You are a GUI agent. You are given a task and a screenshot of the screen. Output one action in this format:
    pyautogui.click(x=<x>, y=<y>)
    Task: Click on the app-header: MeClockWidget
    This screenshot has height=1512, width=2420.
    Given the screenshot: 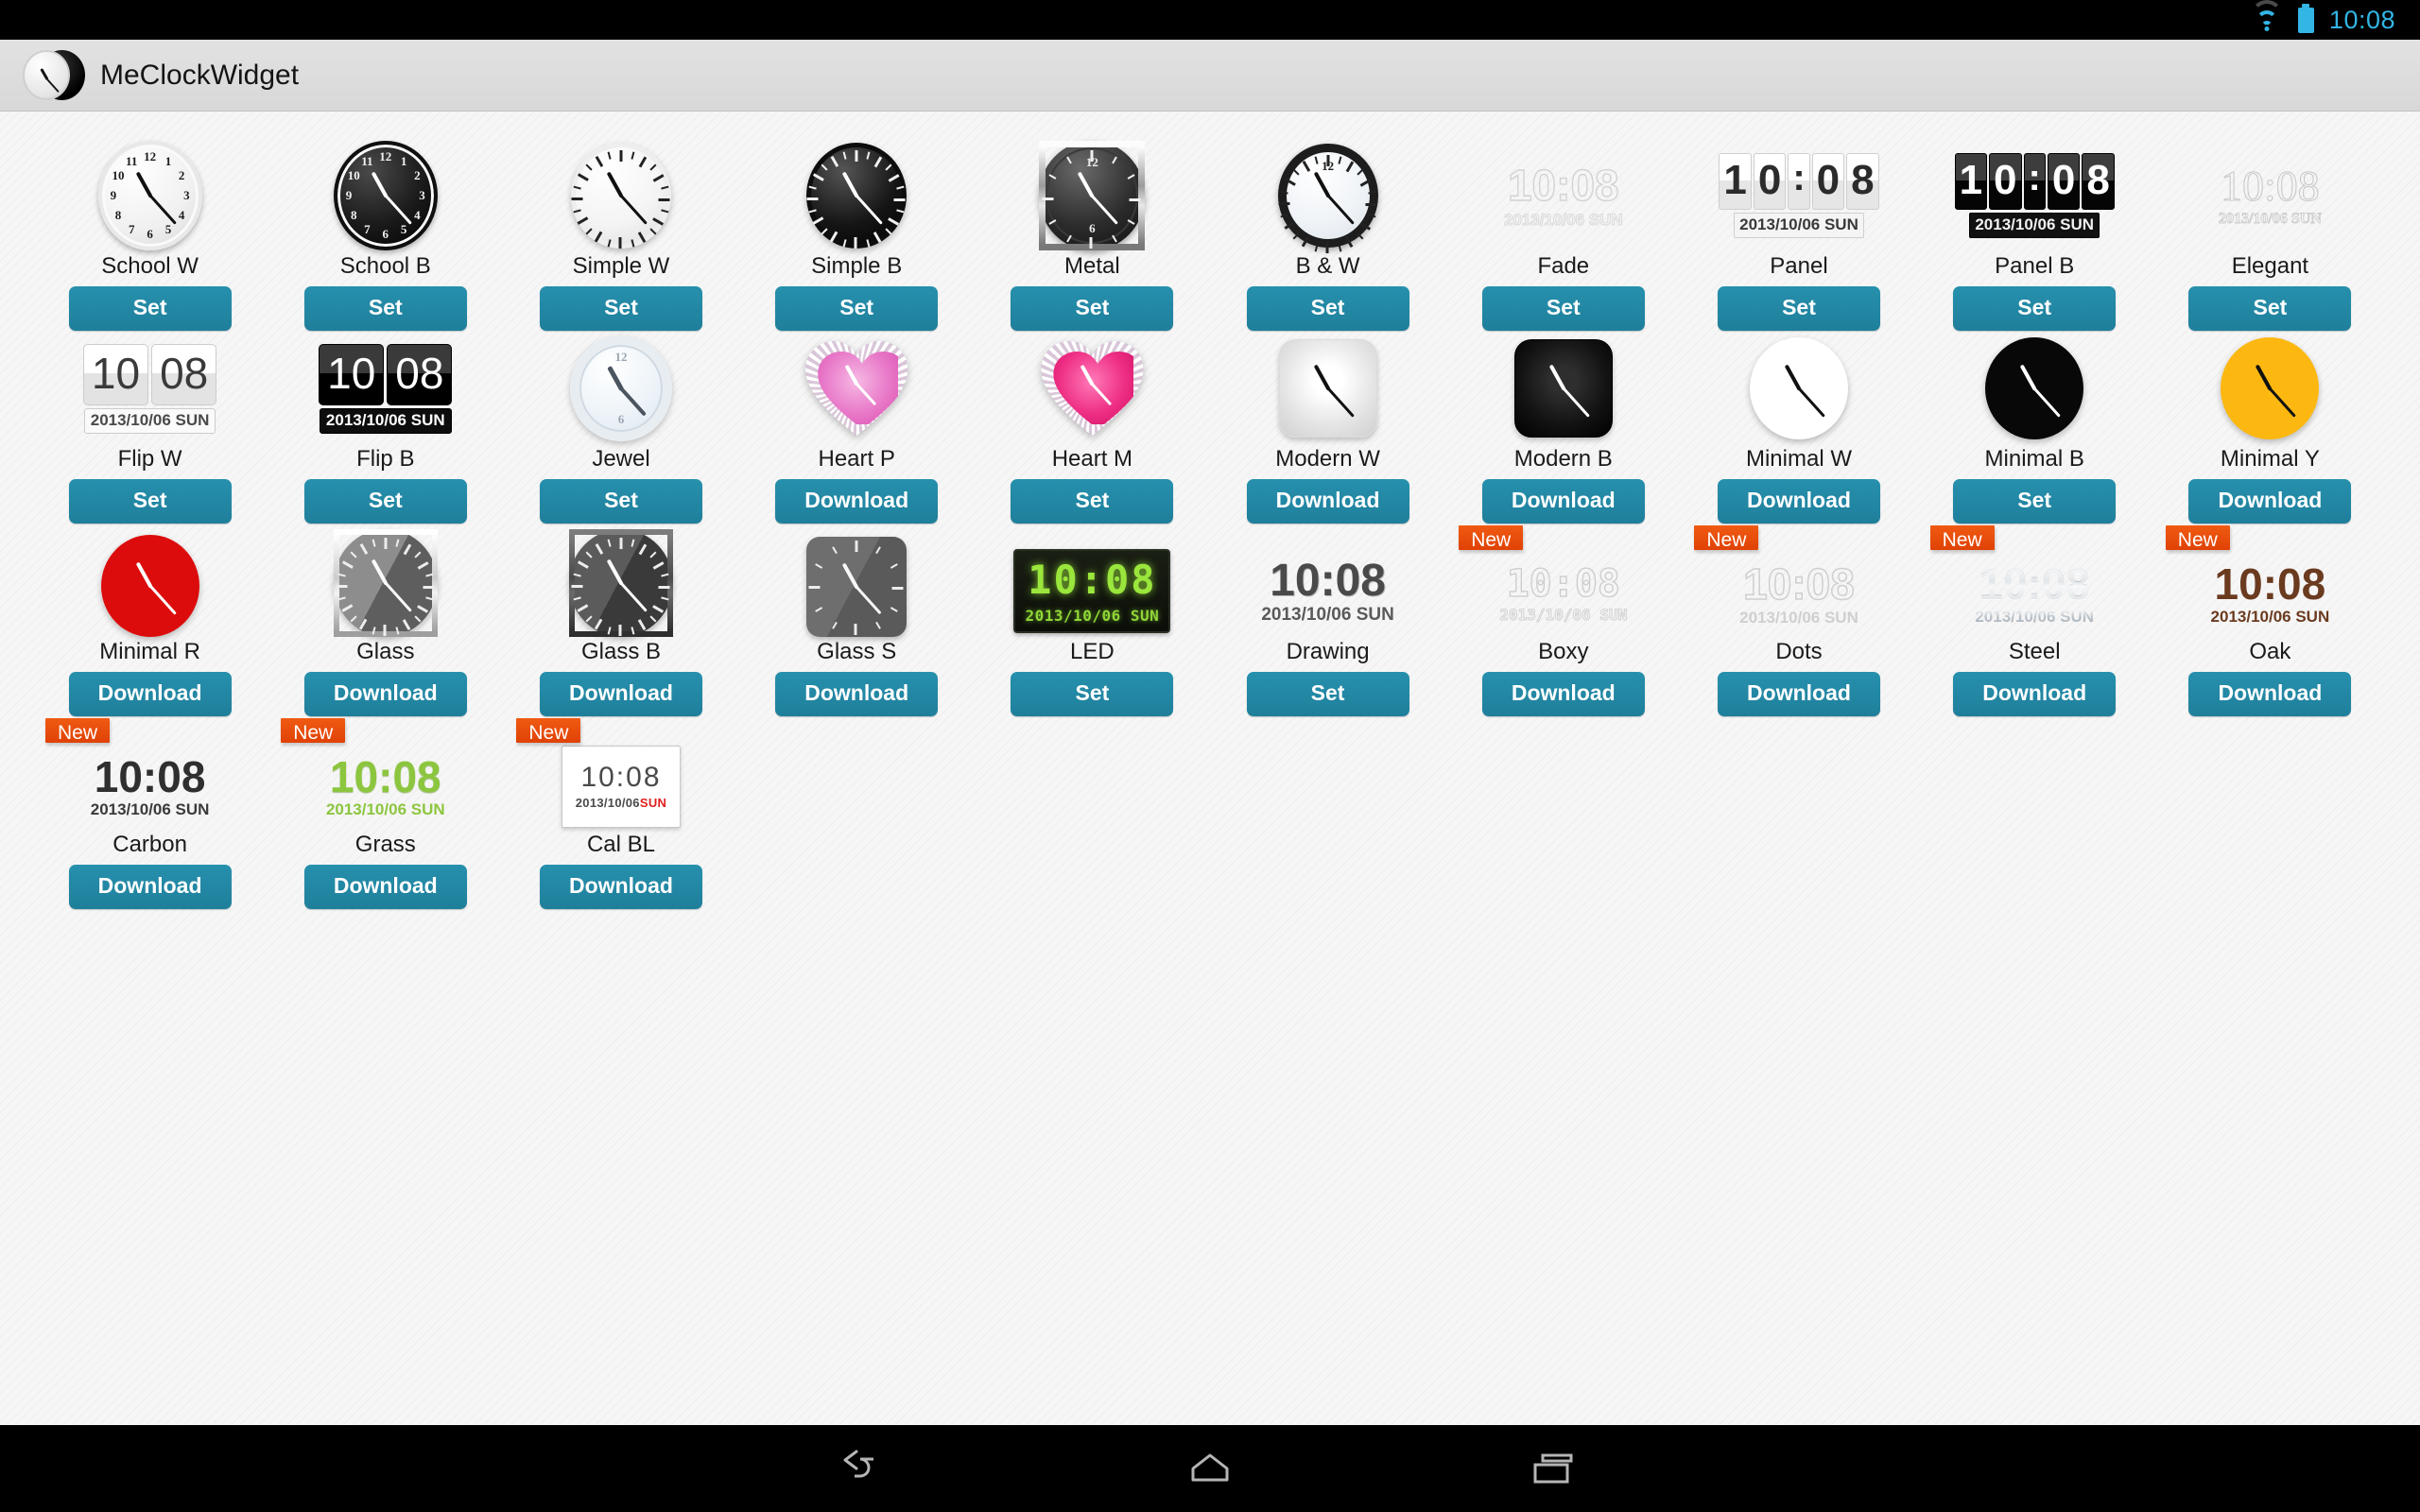 What is the action you would take?
    pyautogui.click(x=1210, y=76)
    